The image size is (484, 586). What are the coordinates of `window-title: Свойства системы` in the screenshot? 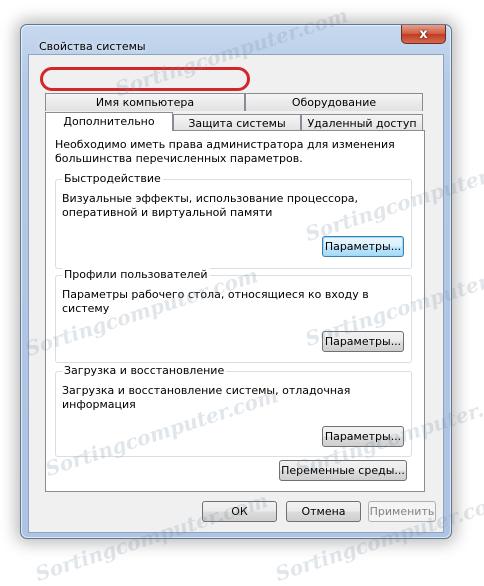 It's located at (92, 46).